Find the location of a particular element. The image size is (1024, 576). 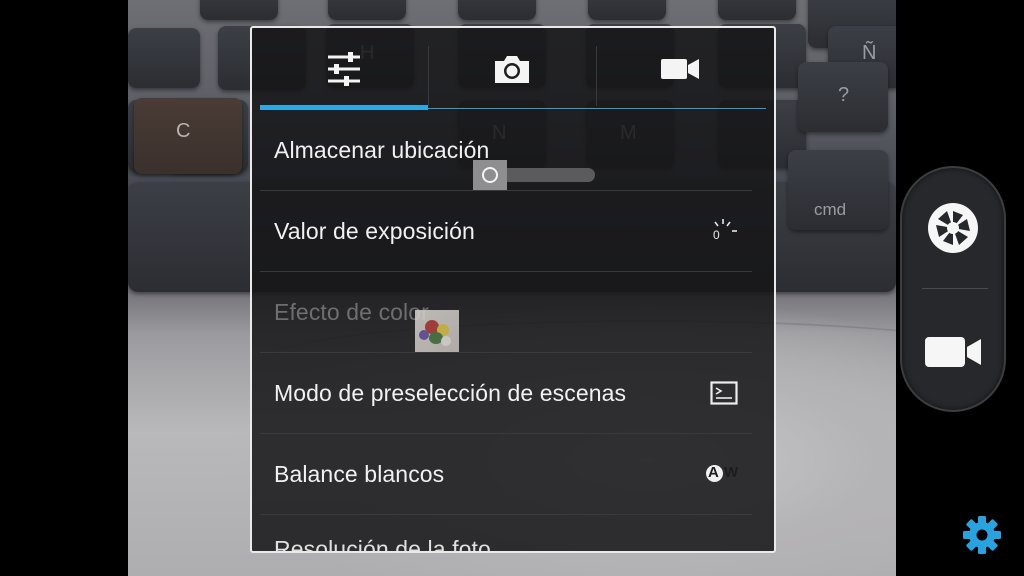

shutter-button is located at coordinates (953, 228).